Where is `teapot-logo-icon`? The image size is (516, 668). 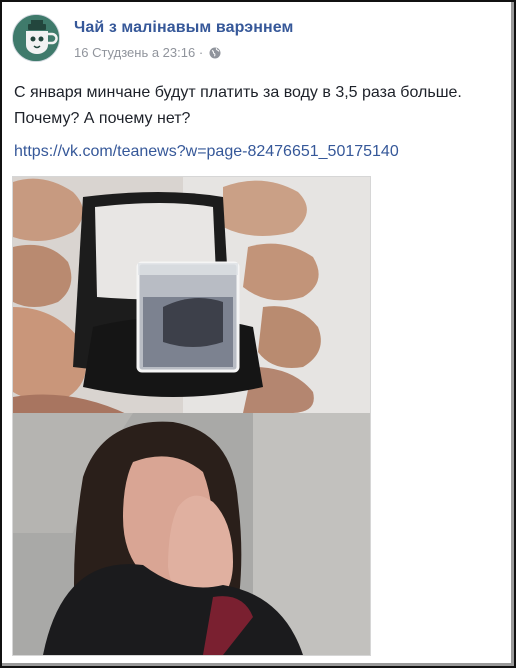
teapot-logo-icon is located at coordinates (36, 38).